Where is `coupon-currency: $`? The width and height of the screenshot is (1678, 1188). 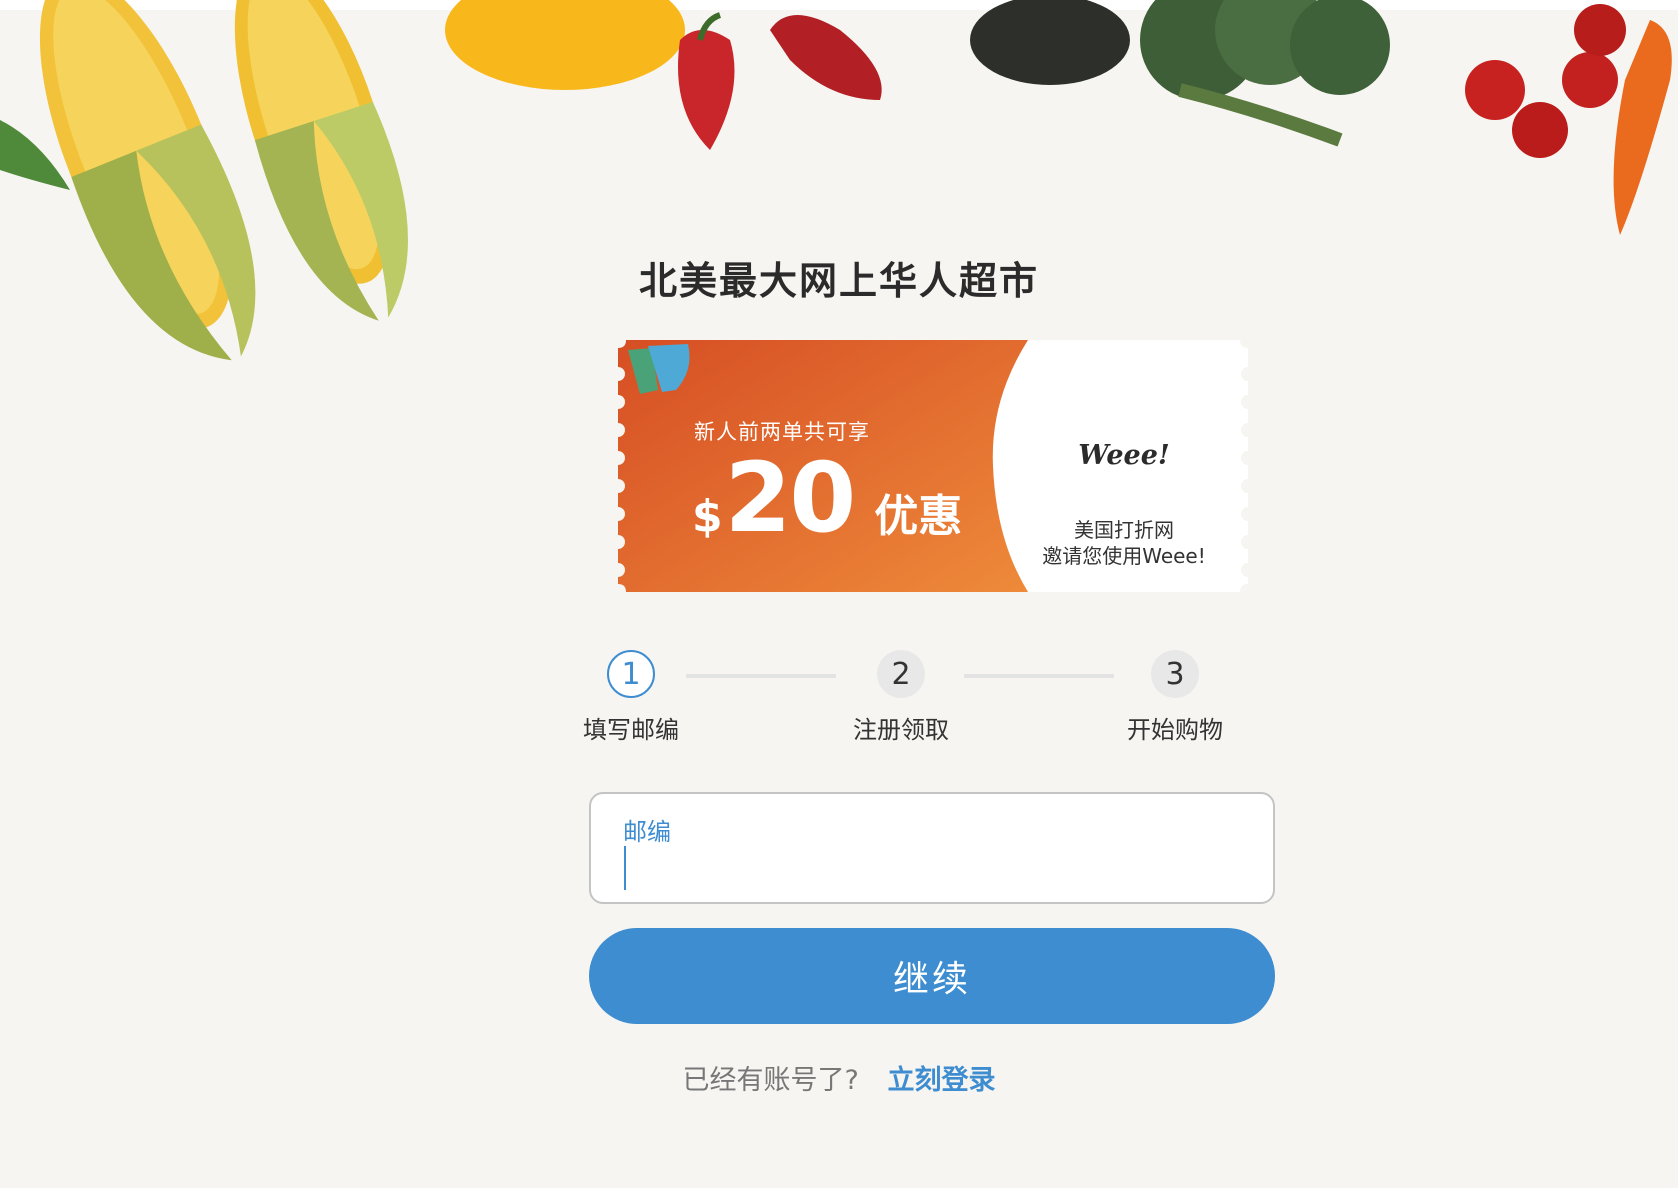 coupon-currency: $ is located at coordinates (707, 516).